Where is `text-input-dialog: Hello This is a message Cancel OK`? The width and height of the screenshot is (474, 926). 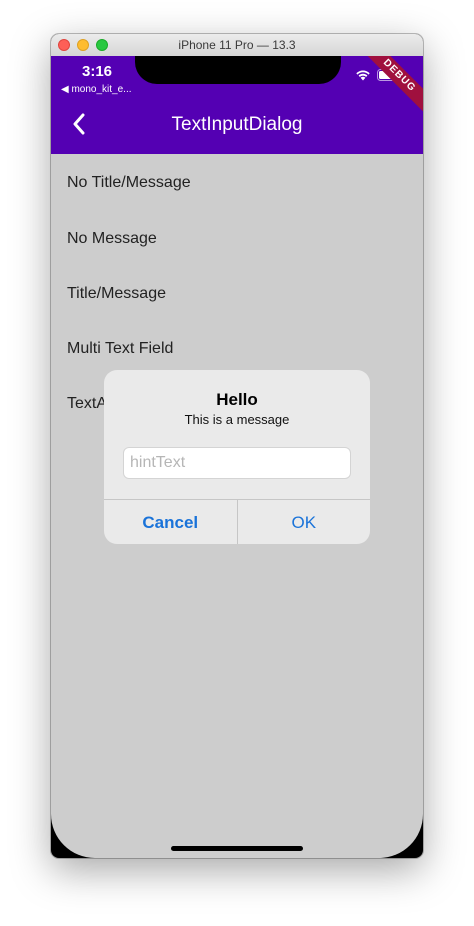 text-input-dialog: Hello This is a message Cancel OK is located at coordinates (237, 457).